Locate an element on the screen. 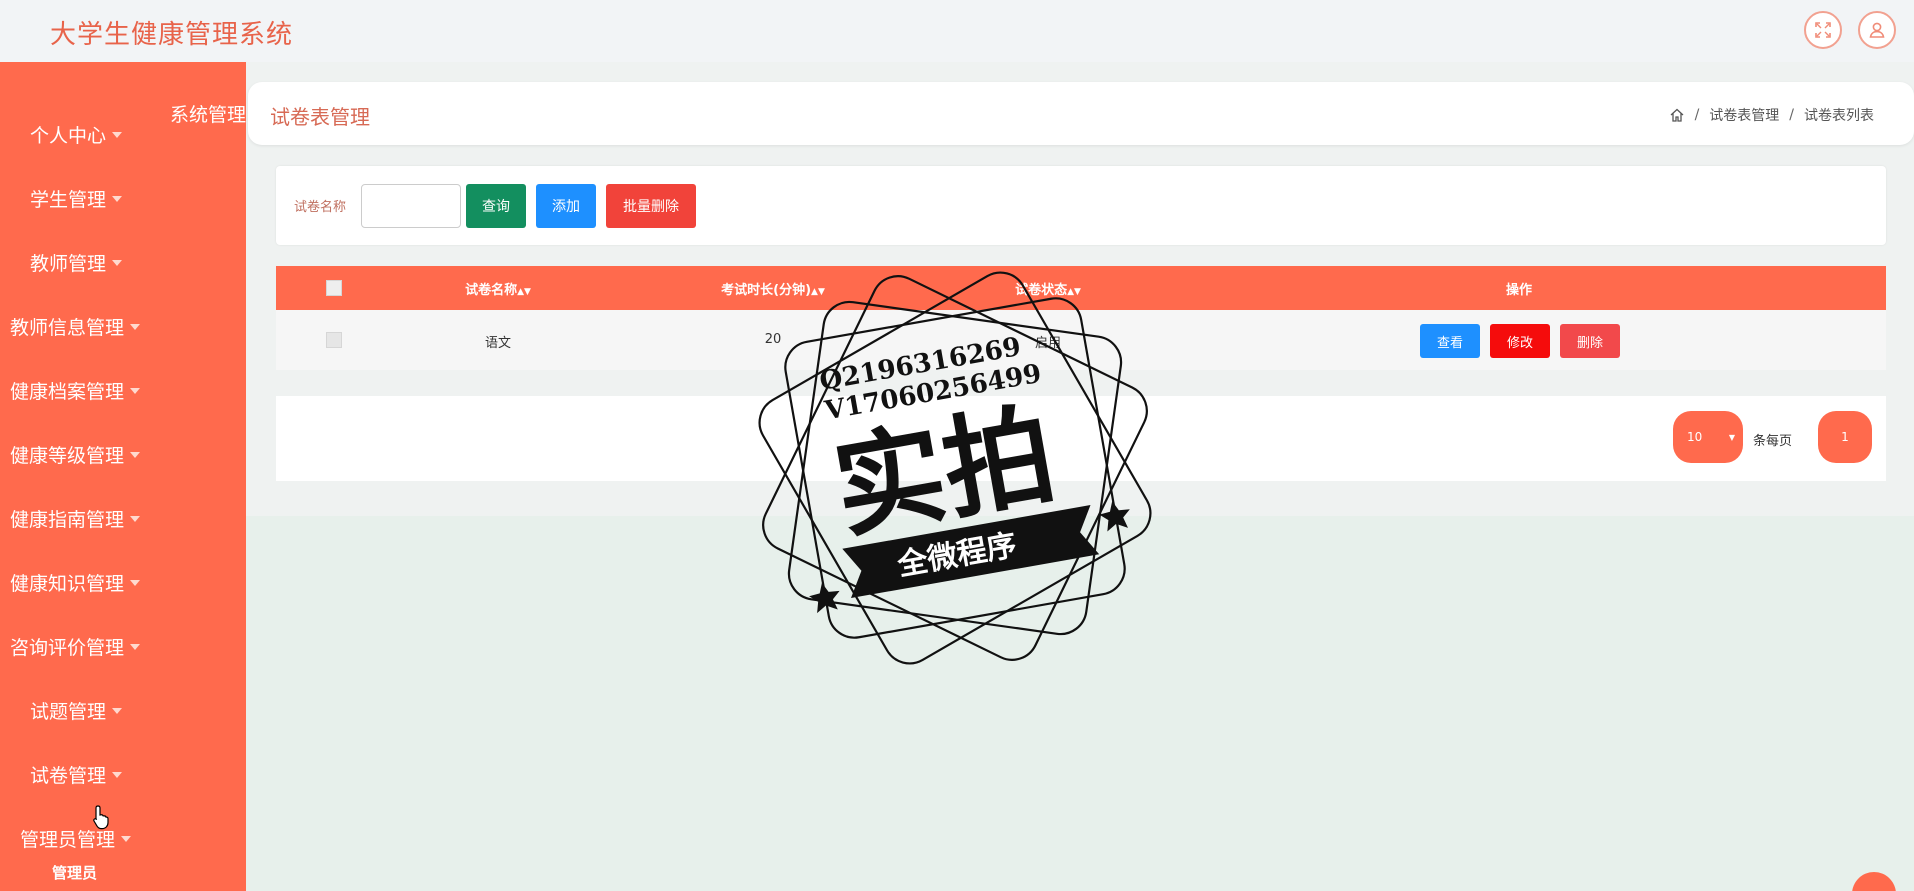 Image resolution: width=1914 pixels, height=891 pixels. page-header: 试卷表管理 / 试卷表管理 / 试卷表列表 is located at coordinates (1081, 113).